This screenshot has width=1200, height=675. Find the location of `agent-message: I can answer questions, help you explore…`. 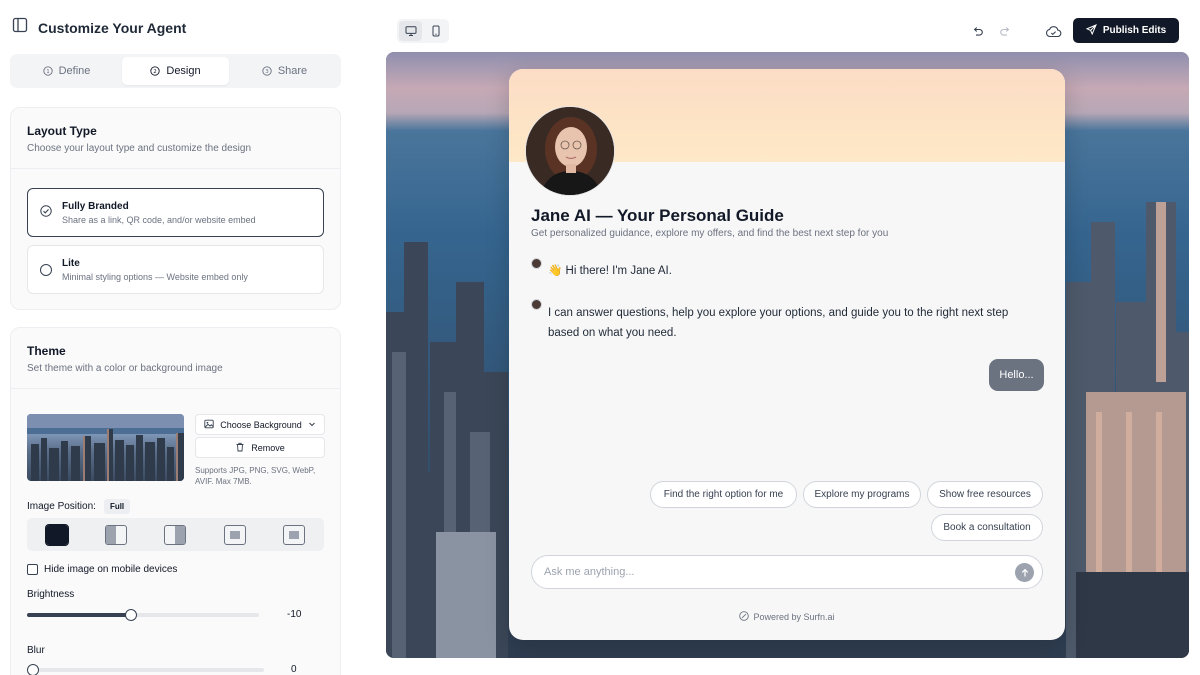

agent-message: I can answer questions, help you explore… is located at coordinates (778, 323).